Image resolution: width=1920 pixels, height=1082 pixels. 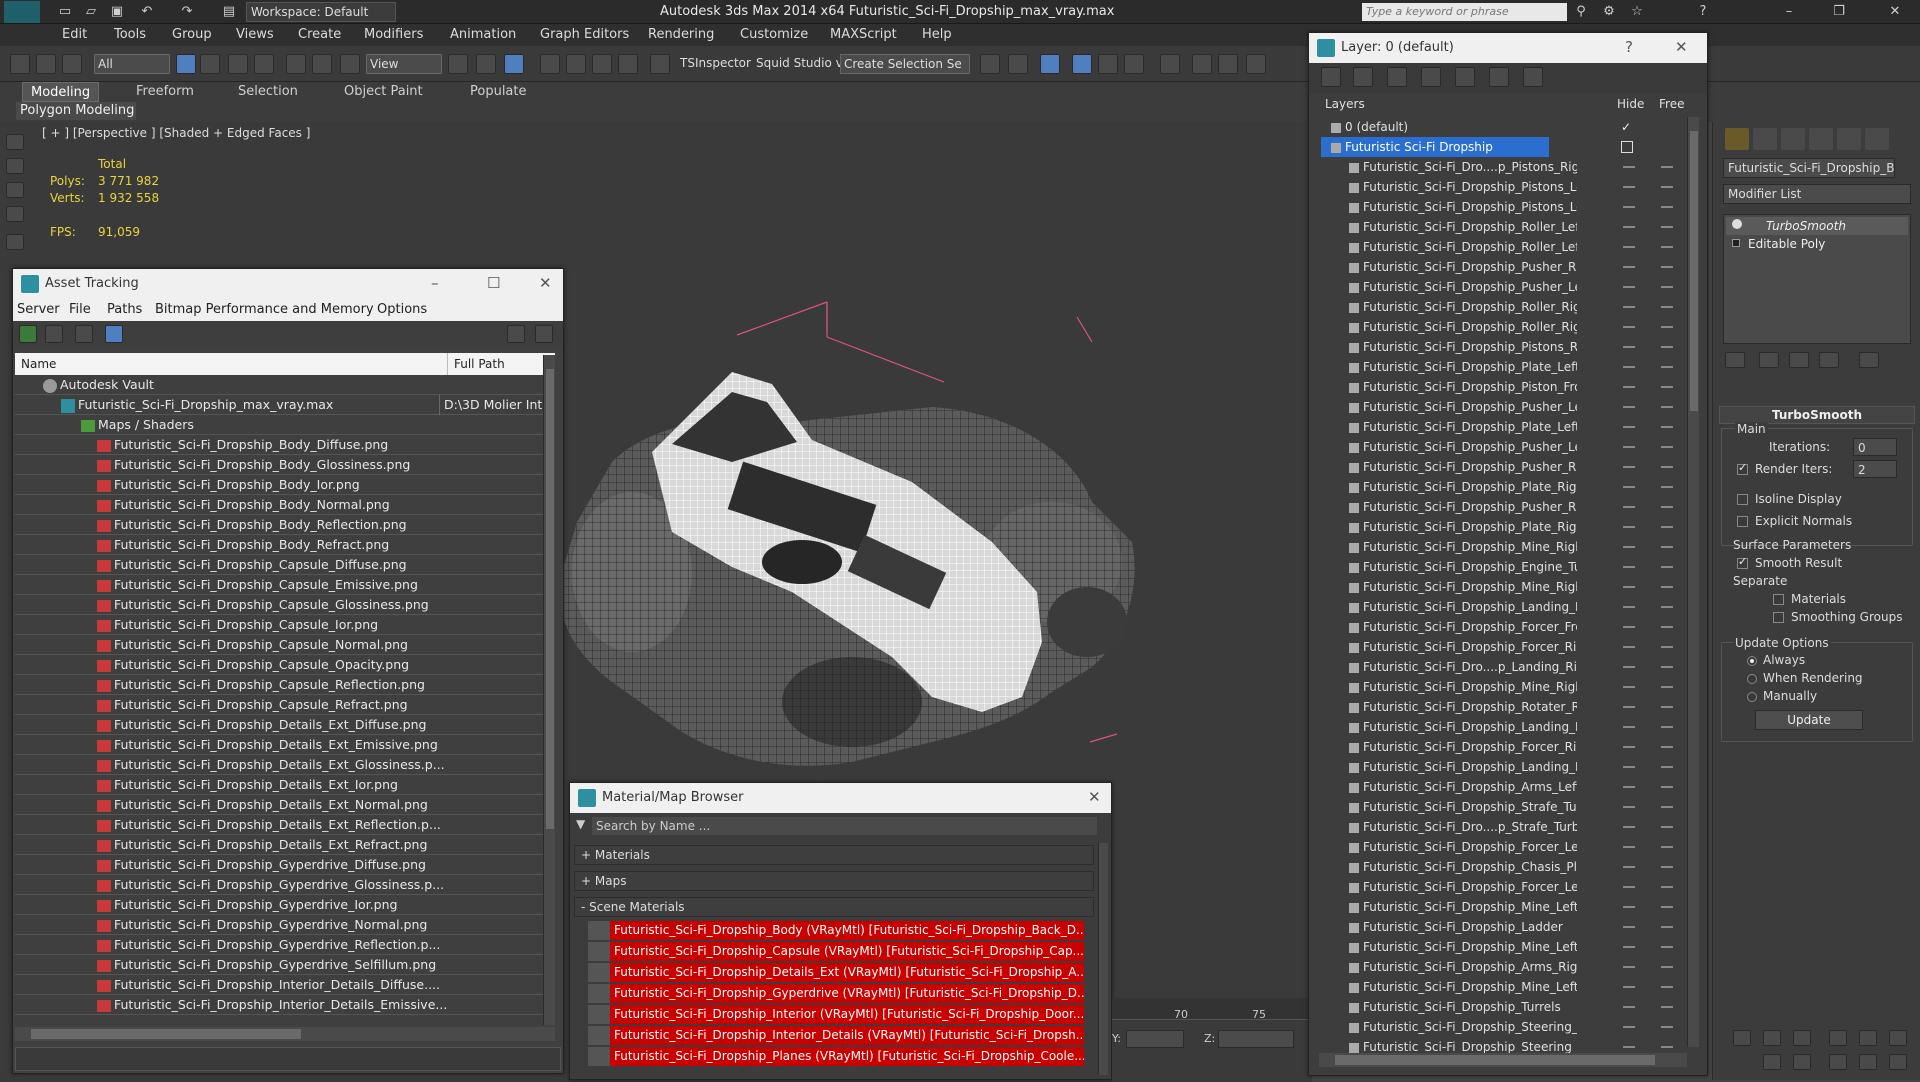 What do you see at coordinates (255, 34) in the screenshot?
I see `menu-views: Views` at bounding box center [255, 34].